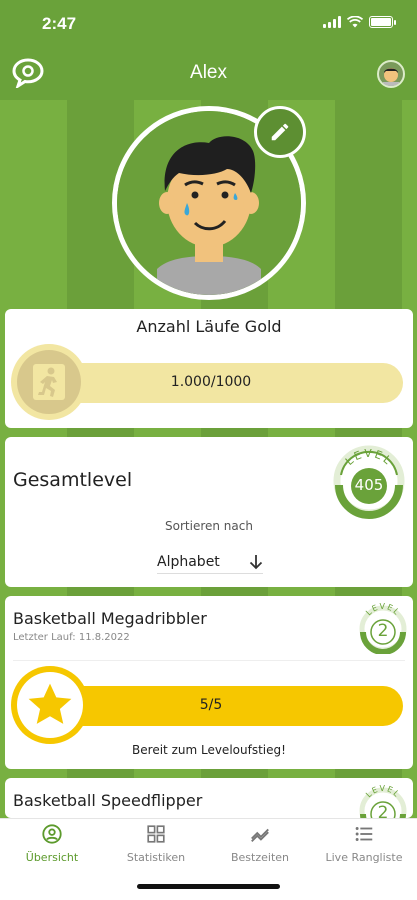 This screenshot has width=417, height=900. Describe the element at coordinates (209, 750) in the screenshot. I see `skill-status: Bereit zum Leveloufstieg!` at that location.